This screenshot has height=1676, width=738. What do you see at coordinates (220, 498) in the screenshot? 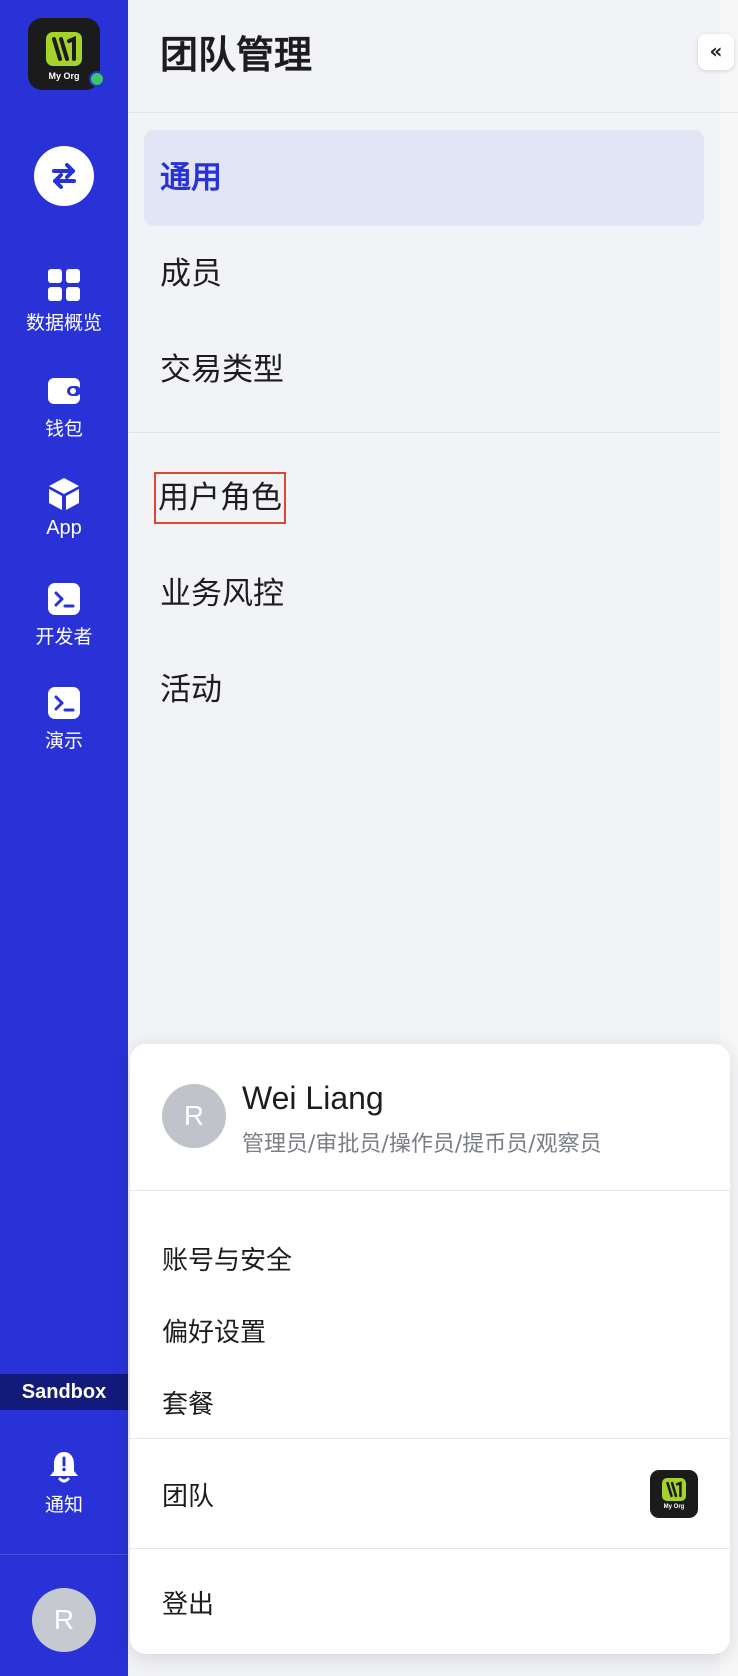
I see `menu-item-label-highlighted: 用户角色` at bounding box center [220, 498].